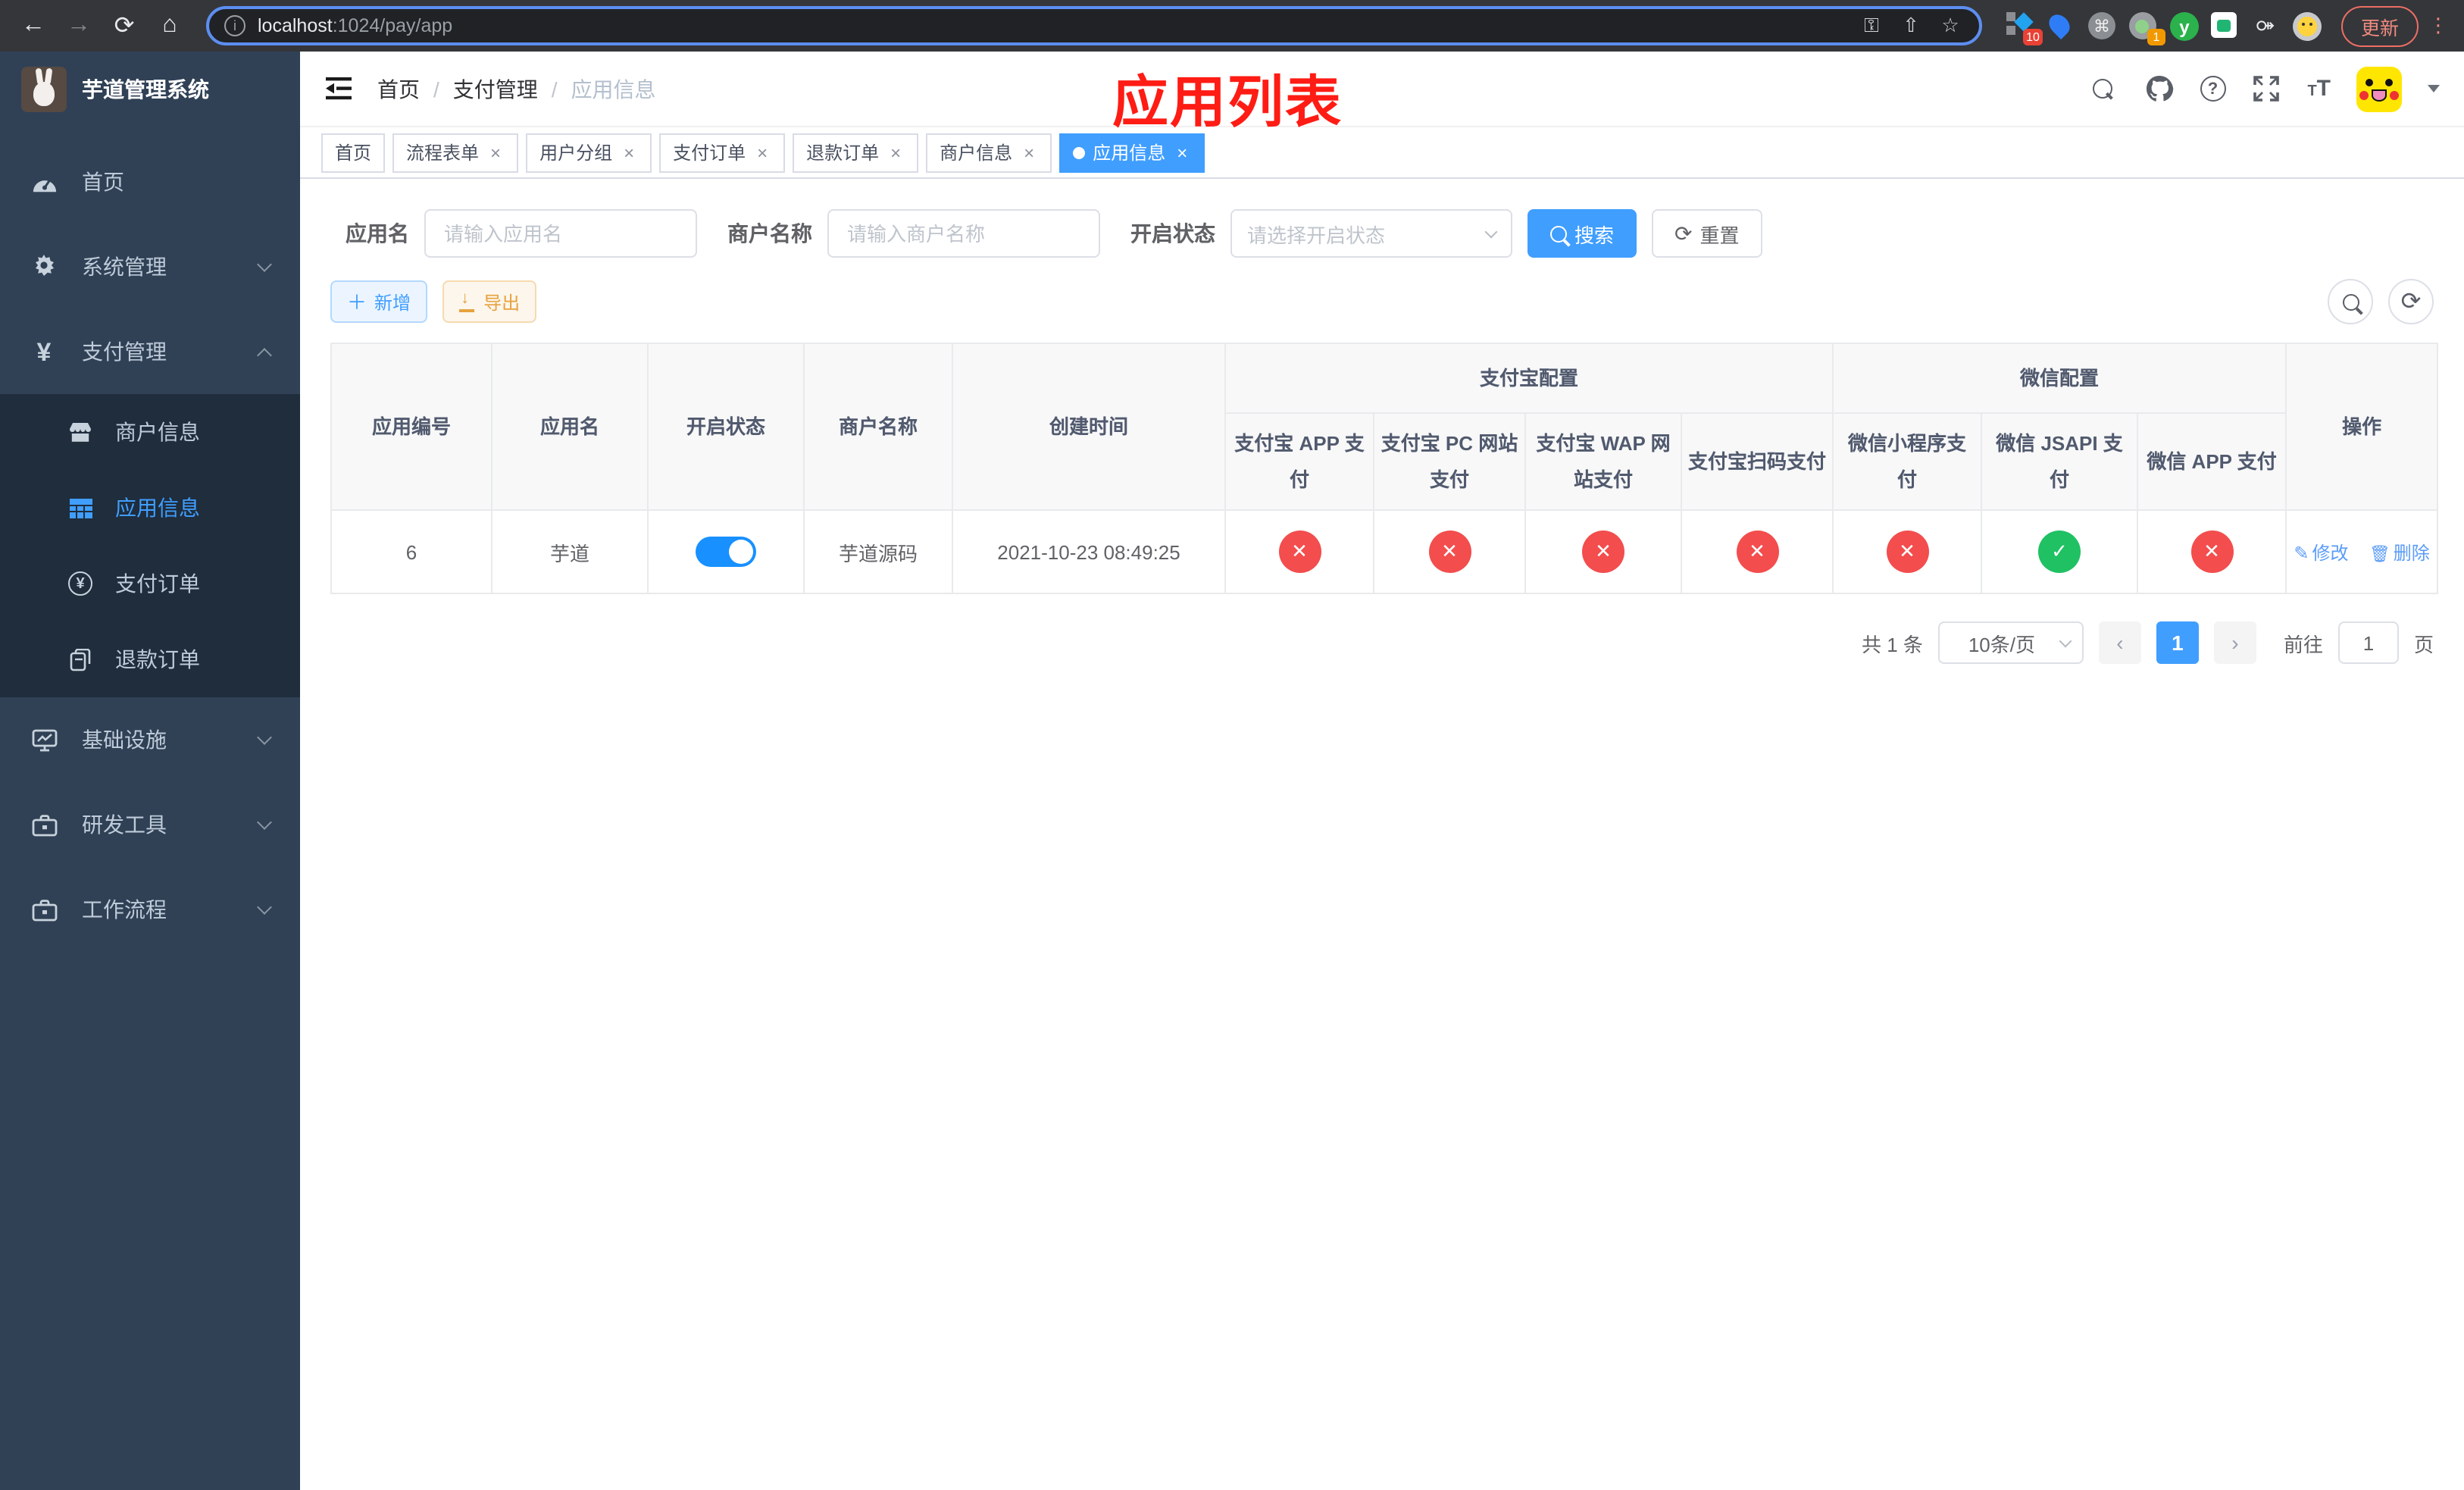 The height and width of the screenshot is (1490, 2464). Describe the element at coordinates (2119, 642) in the screenshot. I see `prev-page-button: ‹` at that location.